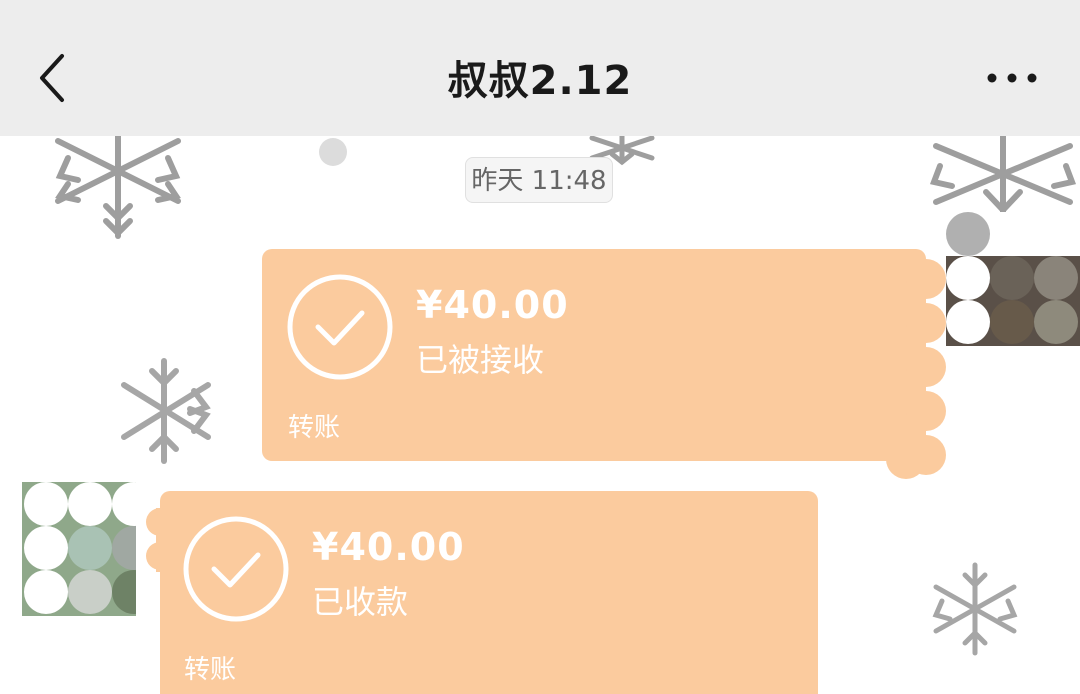 The image size is (1080, 694). I want to click on transfer-status: 已收款, so click(360, 602).